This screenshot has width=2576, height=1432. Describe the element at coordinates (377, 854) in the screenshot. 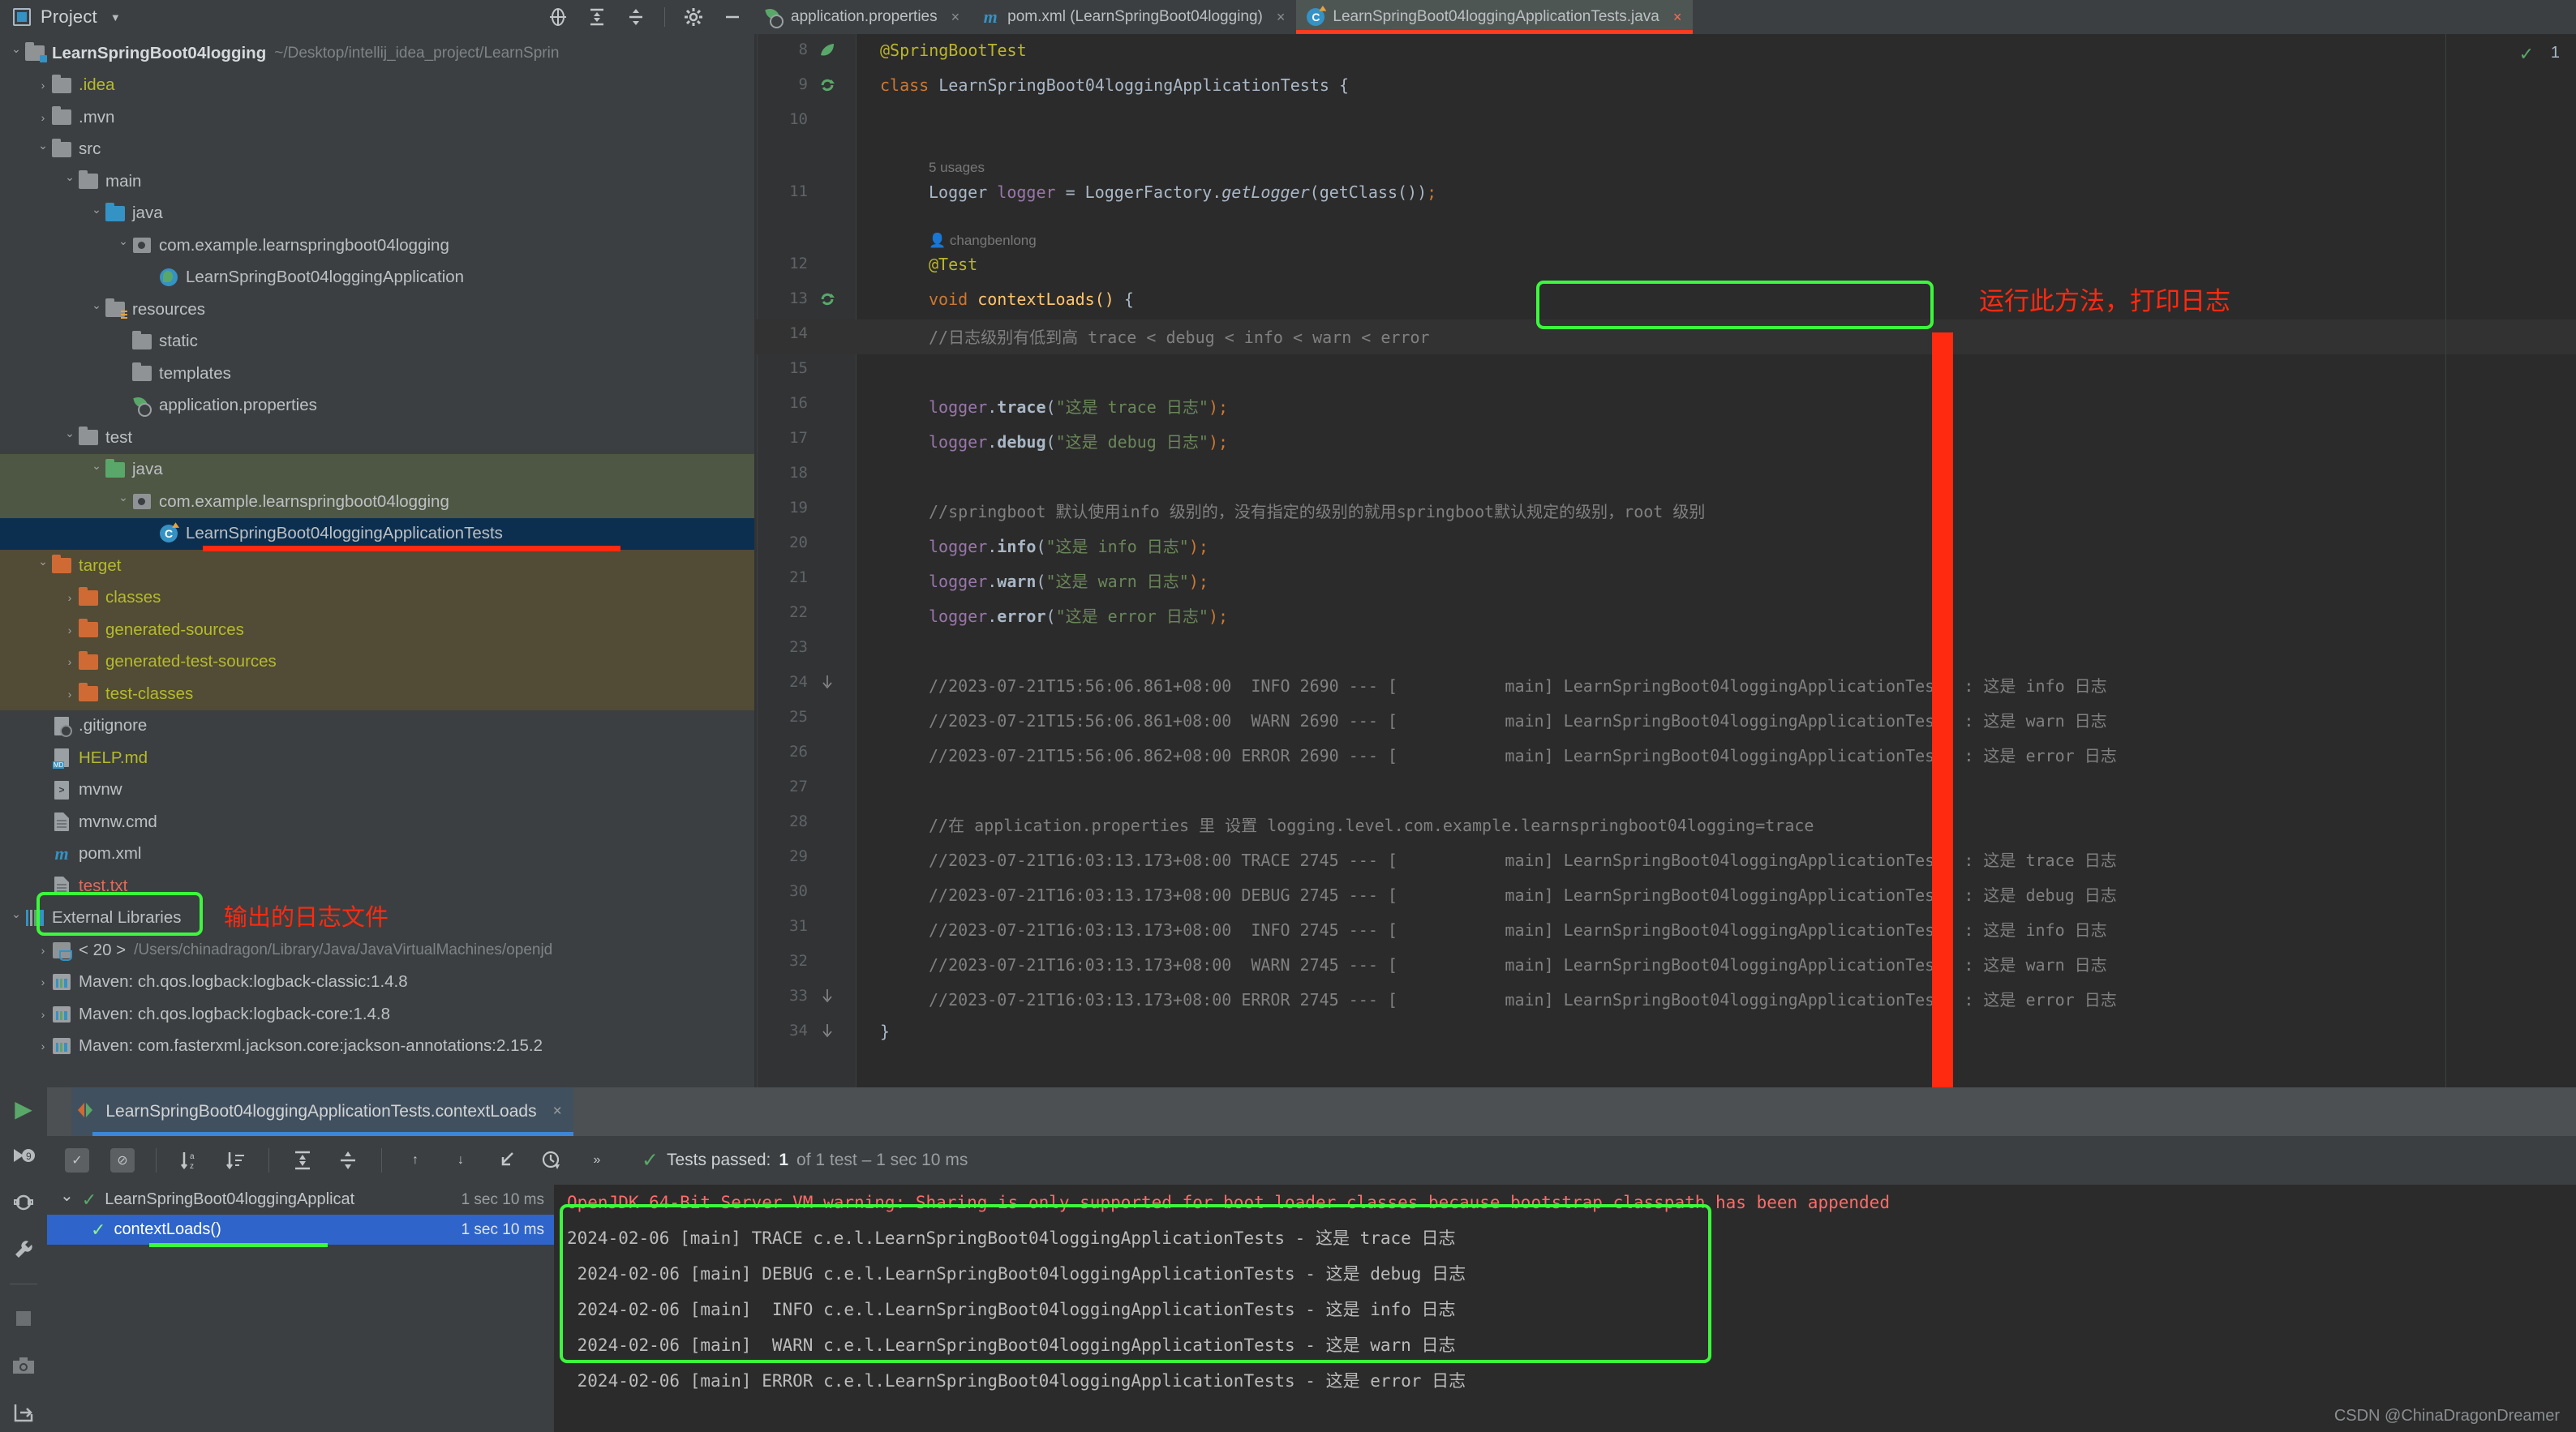

I see `tree-row: m pom.xml` at that location.